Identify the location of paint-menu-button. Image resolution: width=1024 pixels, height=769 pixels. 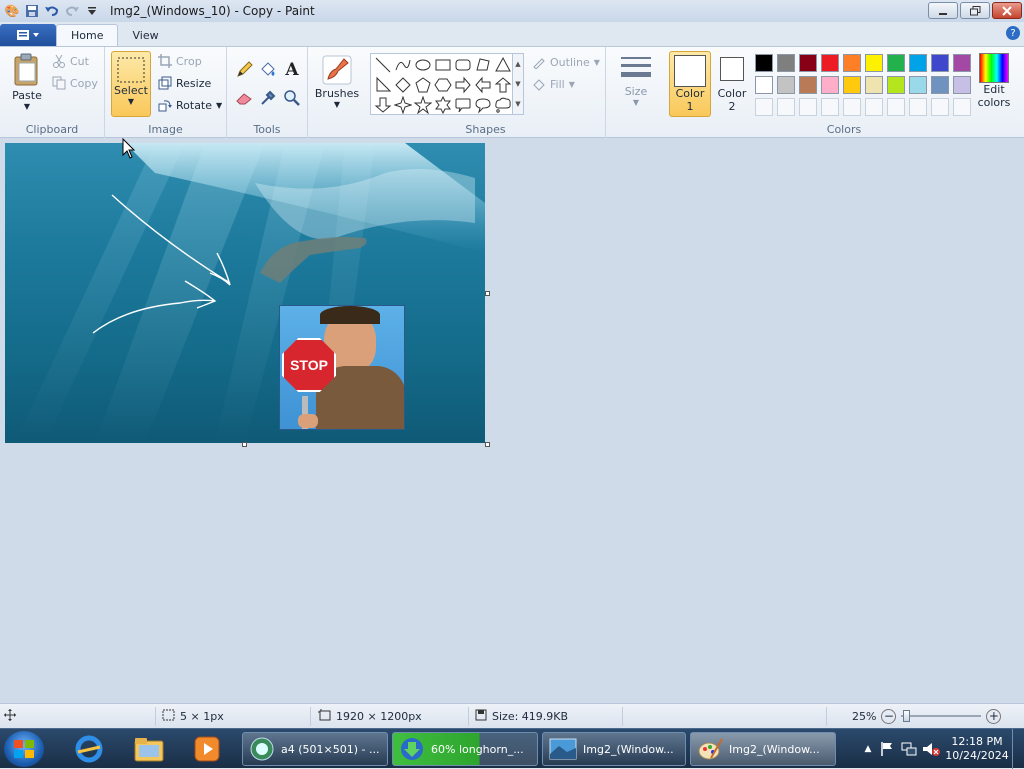
(28, 35).